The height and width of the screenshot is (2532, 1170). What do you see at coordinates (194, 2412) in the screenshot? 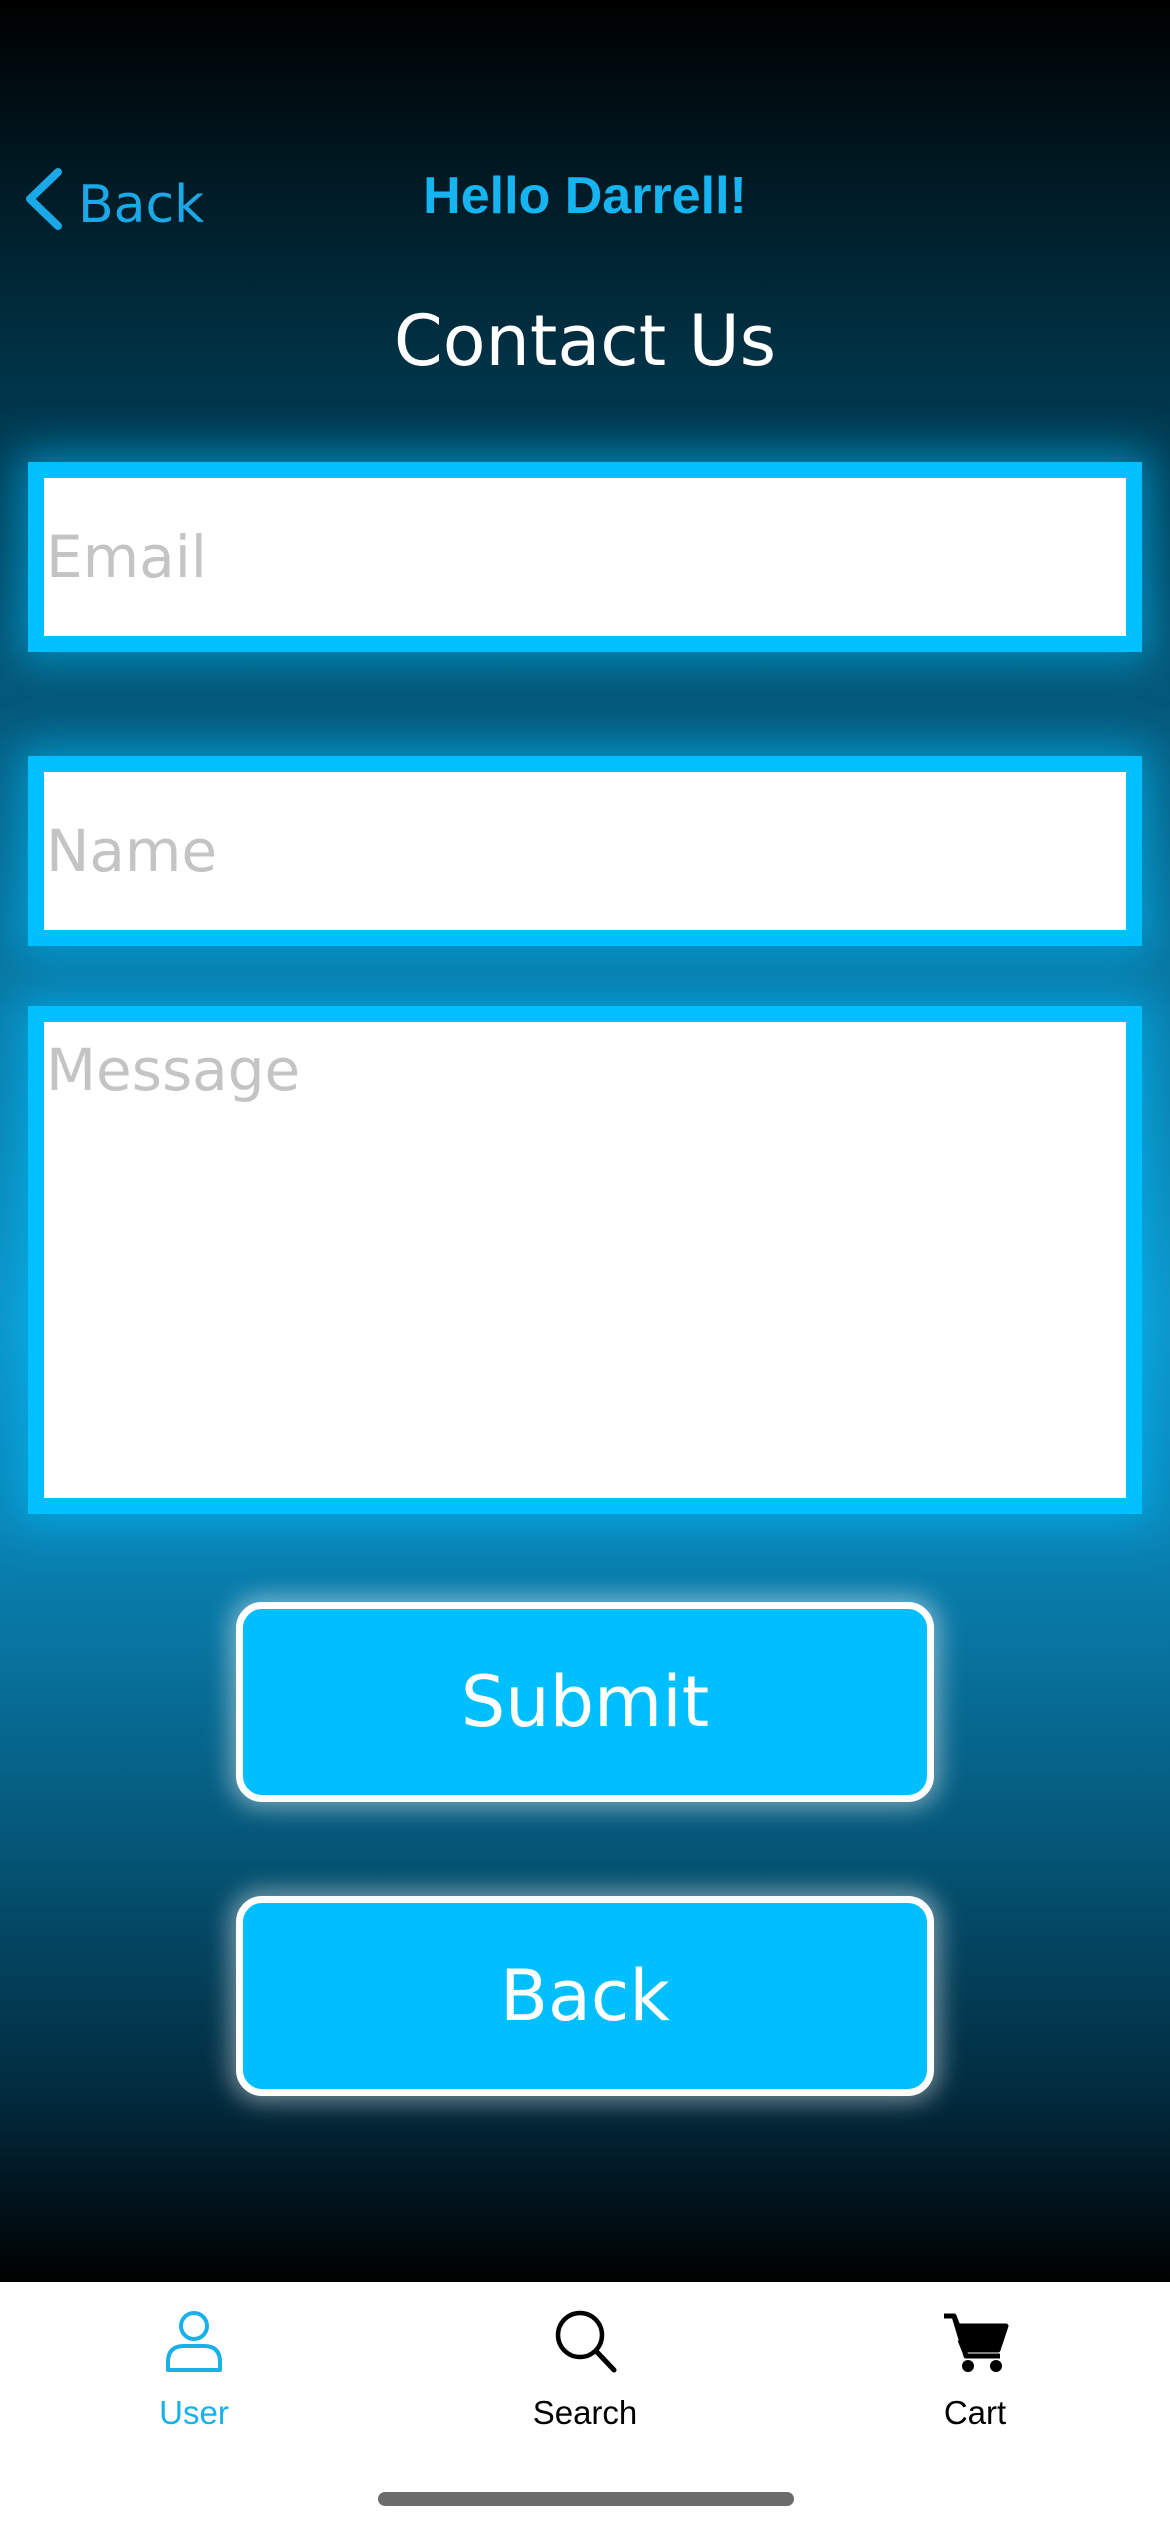
I see `tab-user-label: User` at bounding box center [194, 2412].